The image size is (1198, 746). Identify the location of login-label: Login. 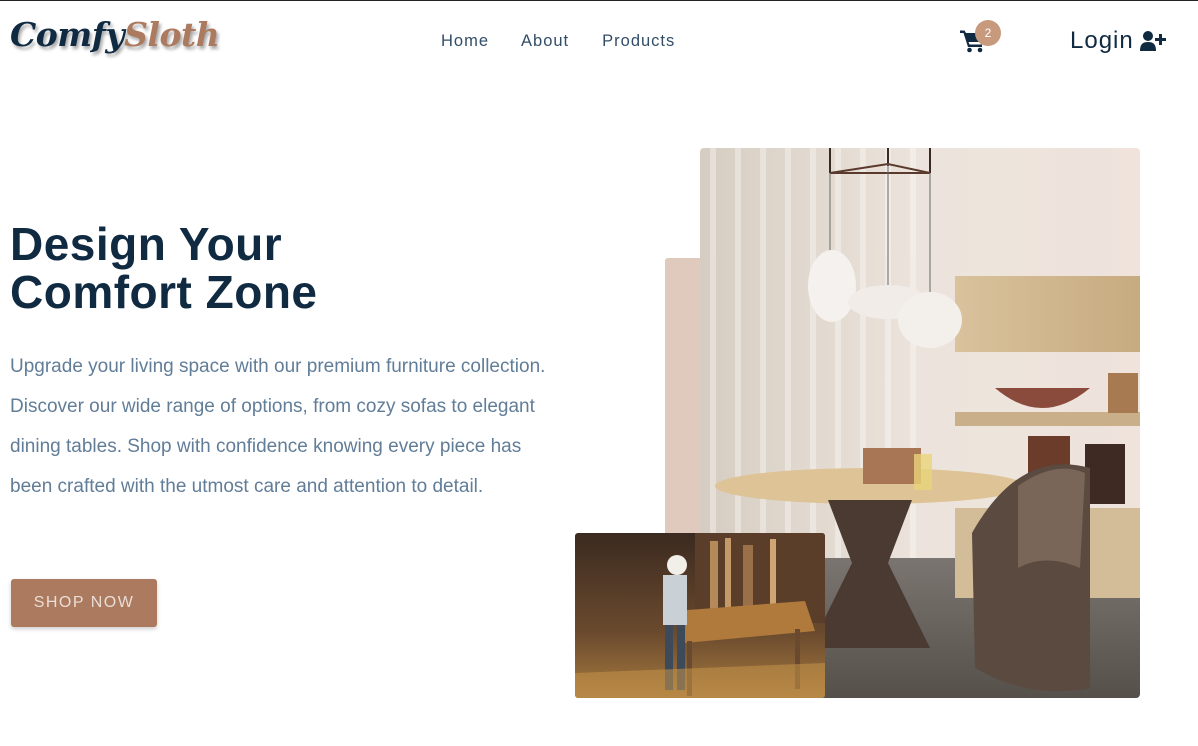
(1102, 40).